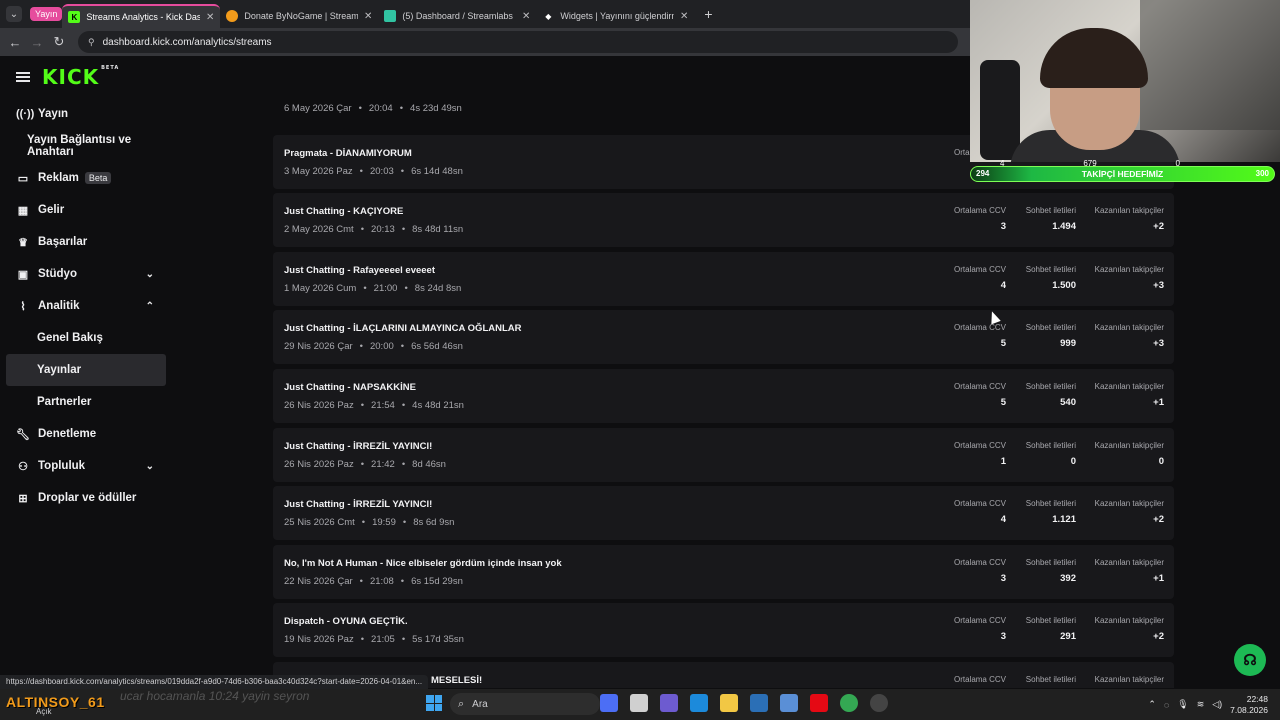 The image size is (1280, 720). I want to click on stream-meta: 25 Nis 2026 Cmt • 19:59 • 8s 6d 9sn, so click(369, 523).